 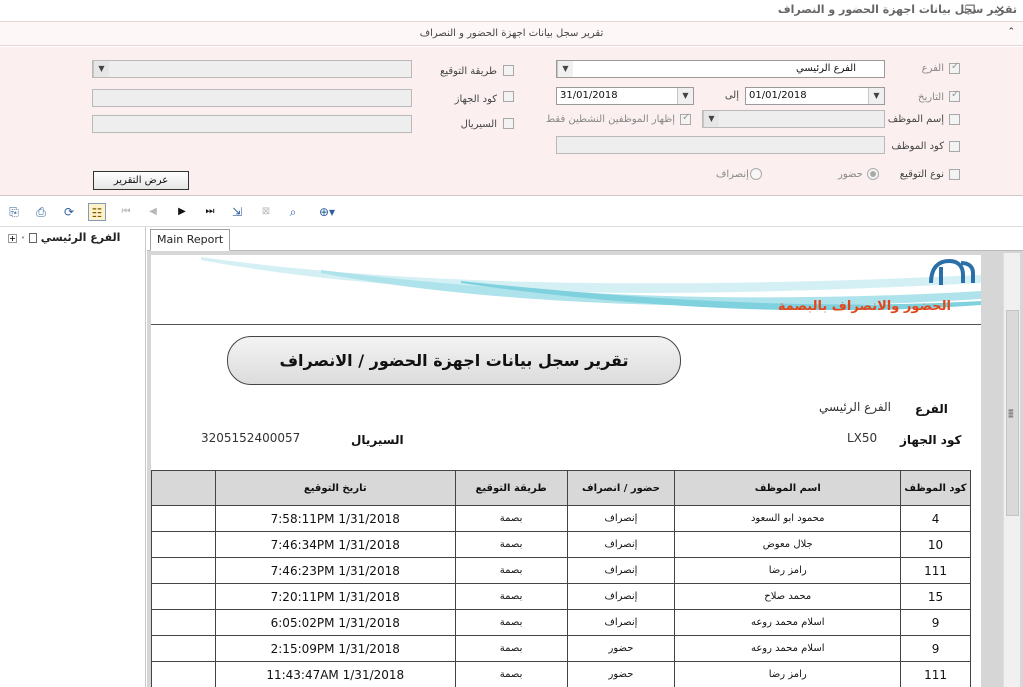 What do you see at coordinates (251, 438) in the screenshot?
I see `serial-info-value: 3205152400057` at bounding box center [251, 438].